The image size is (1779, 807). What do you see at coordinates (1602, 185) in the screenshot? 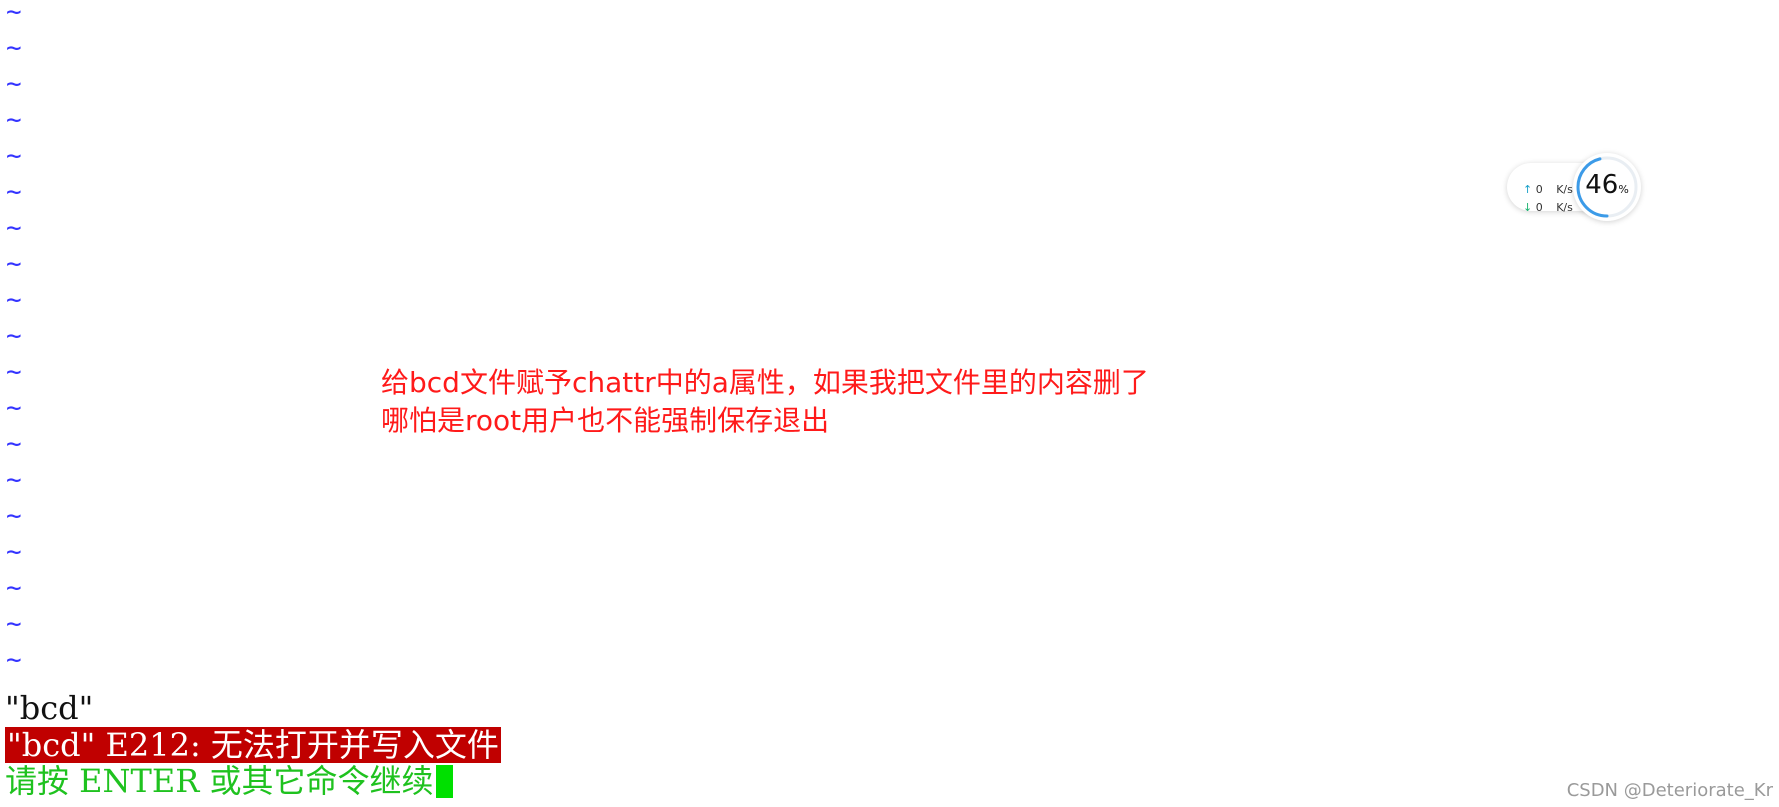
I see `usage-percent-value: 46` at bounding box center [1602, 185].